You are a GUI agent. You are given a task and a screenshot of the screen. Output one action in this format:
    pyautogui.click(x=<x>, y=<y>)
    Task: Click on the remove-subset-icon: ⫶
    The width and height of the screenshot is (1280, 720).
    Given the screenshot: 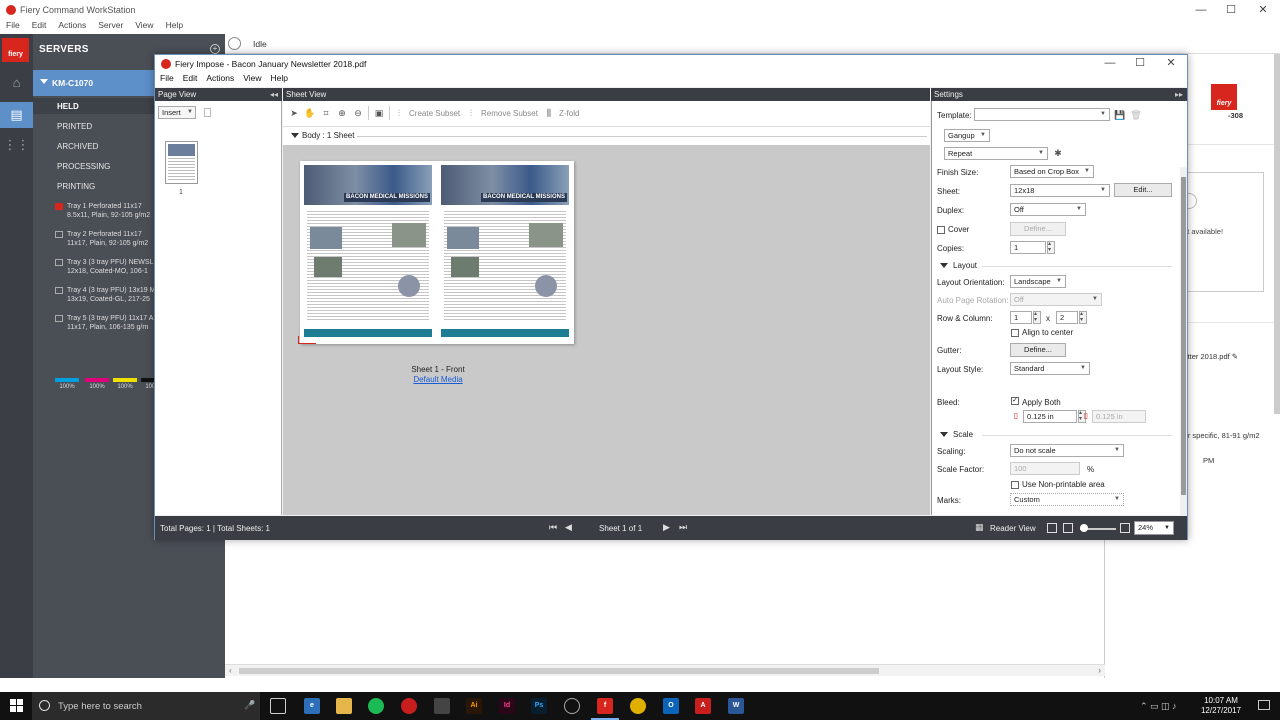 What is the action you would take?
    pyautogui.click(x=471, y=113)
    